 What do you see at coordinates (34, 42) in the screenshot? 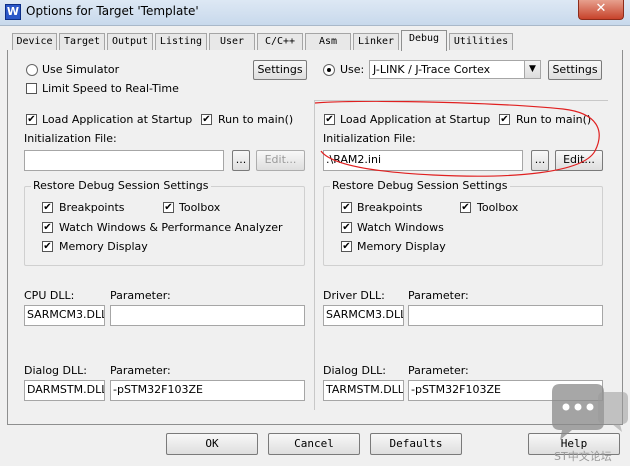
I see `tab-device: Device` at bounding box center [34, 42].